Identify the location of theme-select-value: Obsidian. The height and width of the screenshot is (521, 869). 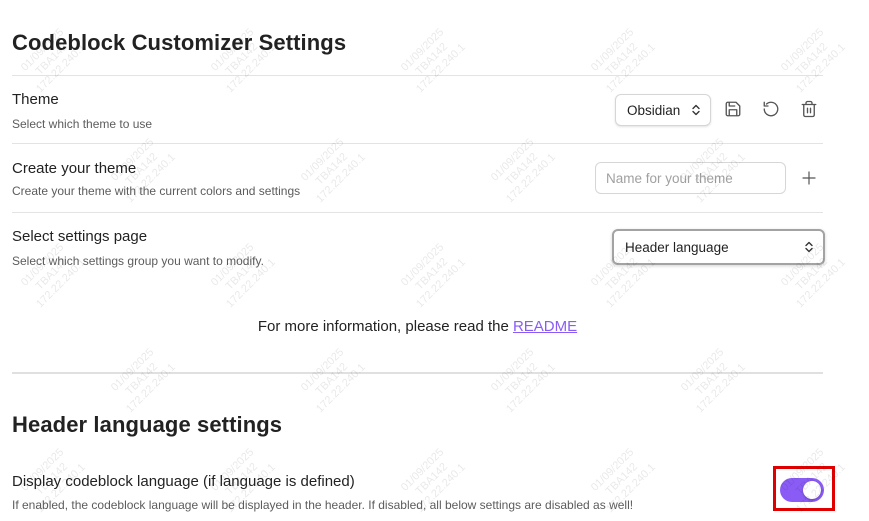
(654, 110).